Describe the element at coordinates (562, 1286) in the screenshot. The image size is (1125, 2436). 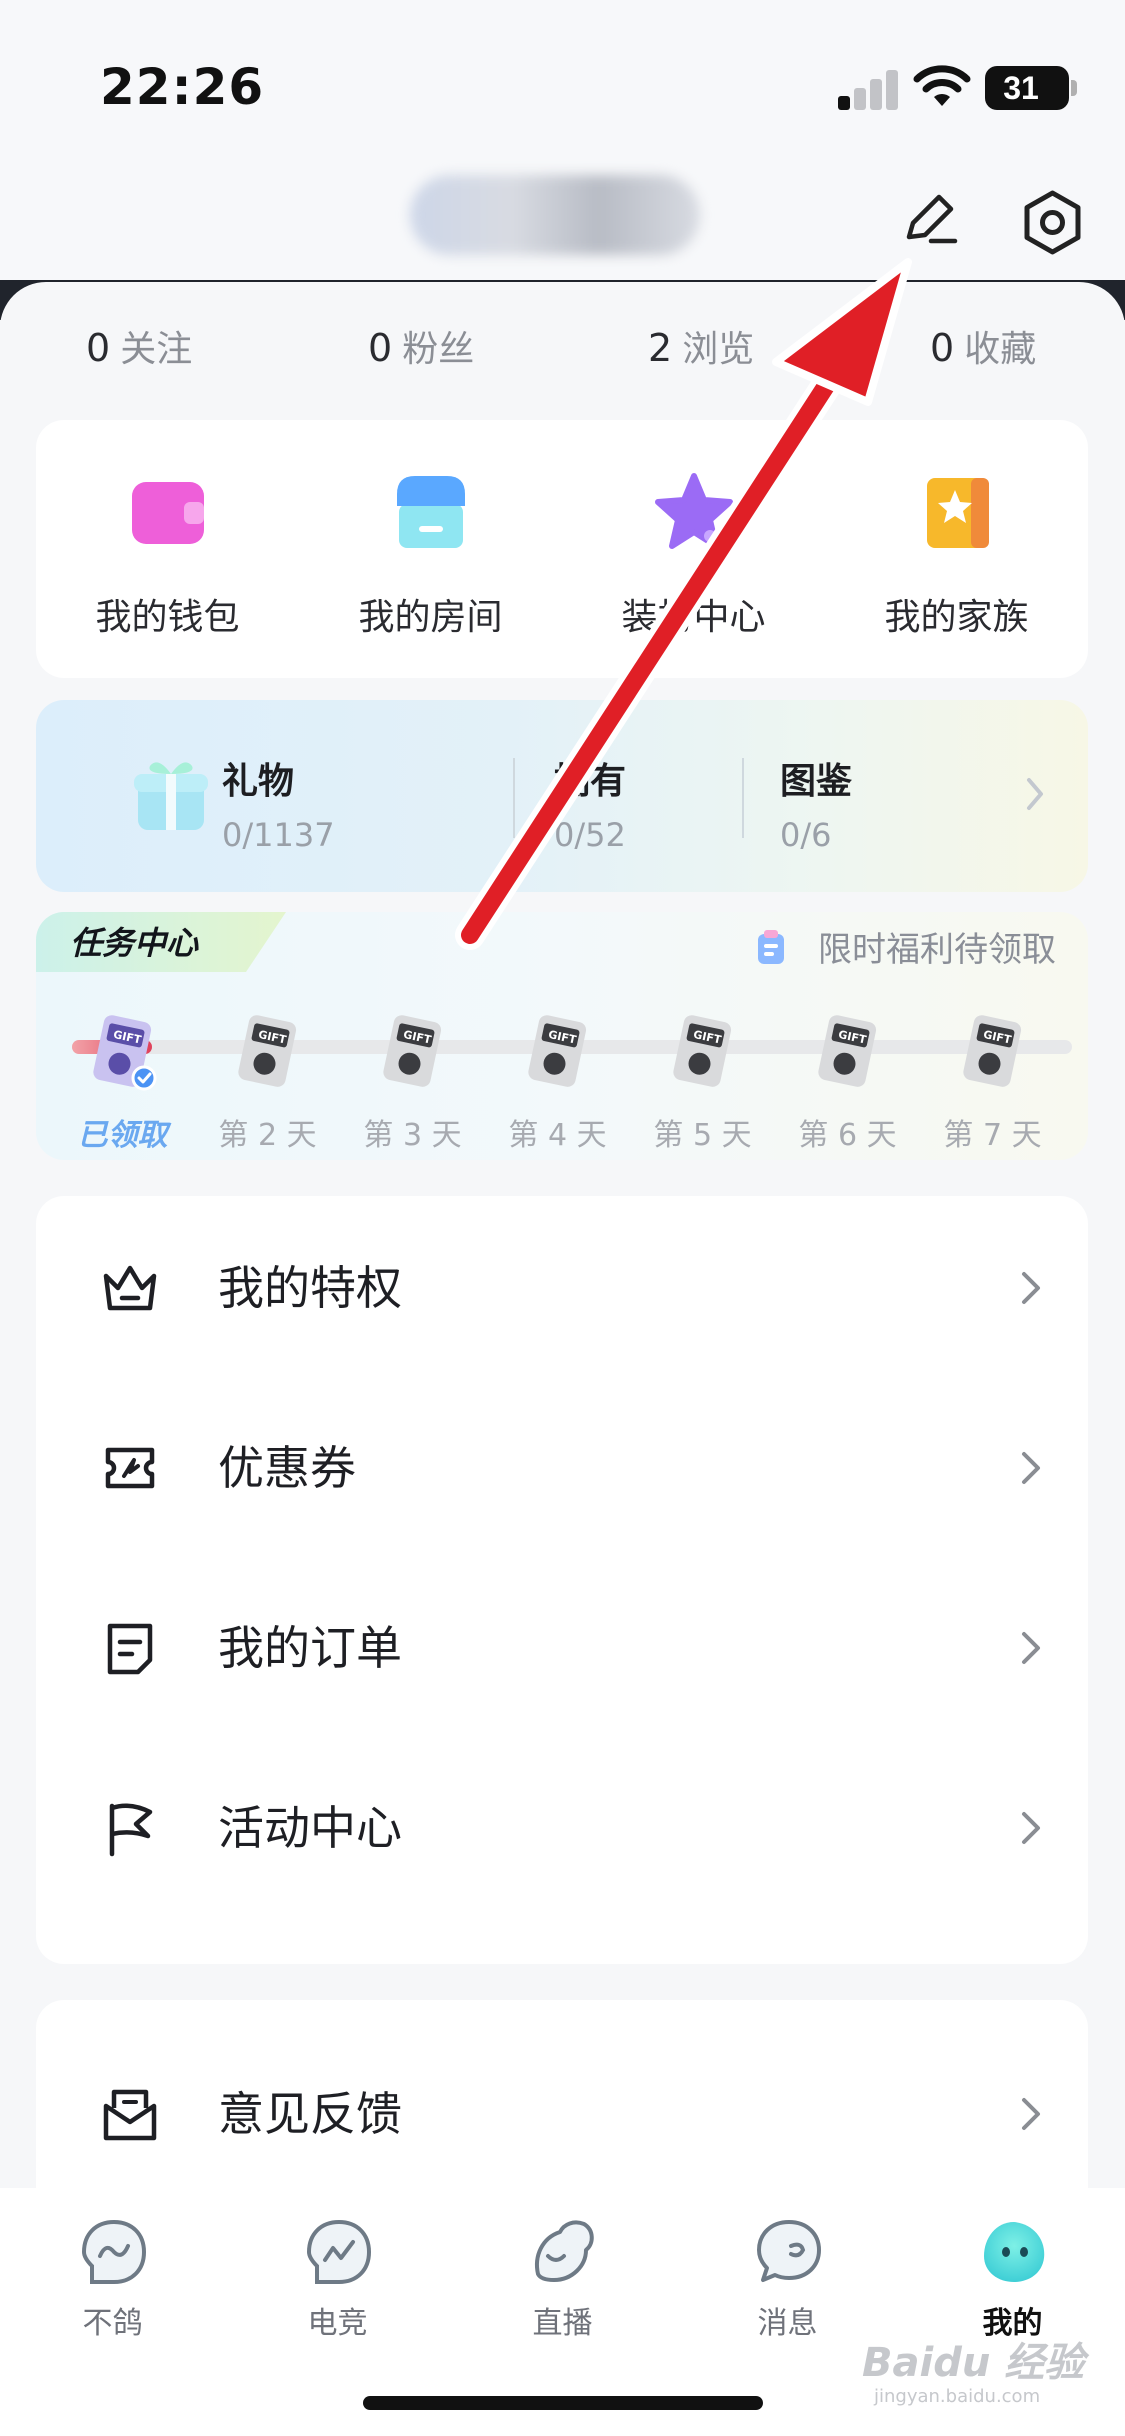
I see `menu-item-privileges: 我的特权` at that location.